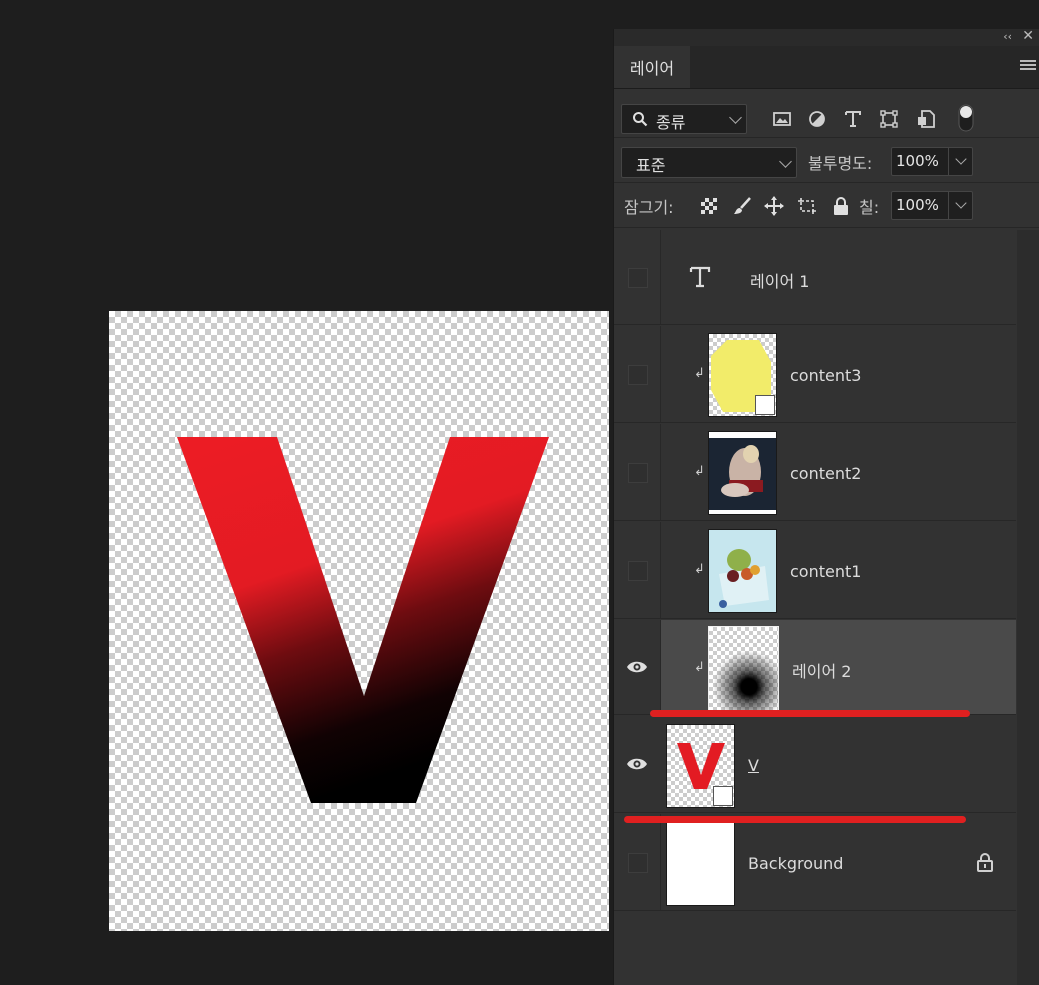 The width and height of the screenshot is (1039, 985). I want to click on layer-row-content3: ↲ content3, so click(815, 374).